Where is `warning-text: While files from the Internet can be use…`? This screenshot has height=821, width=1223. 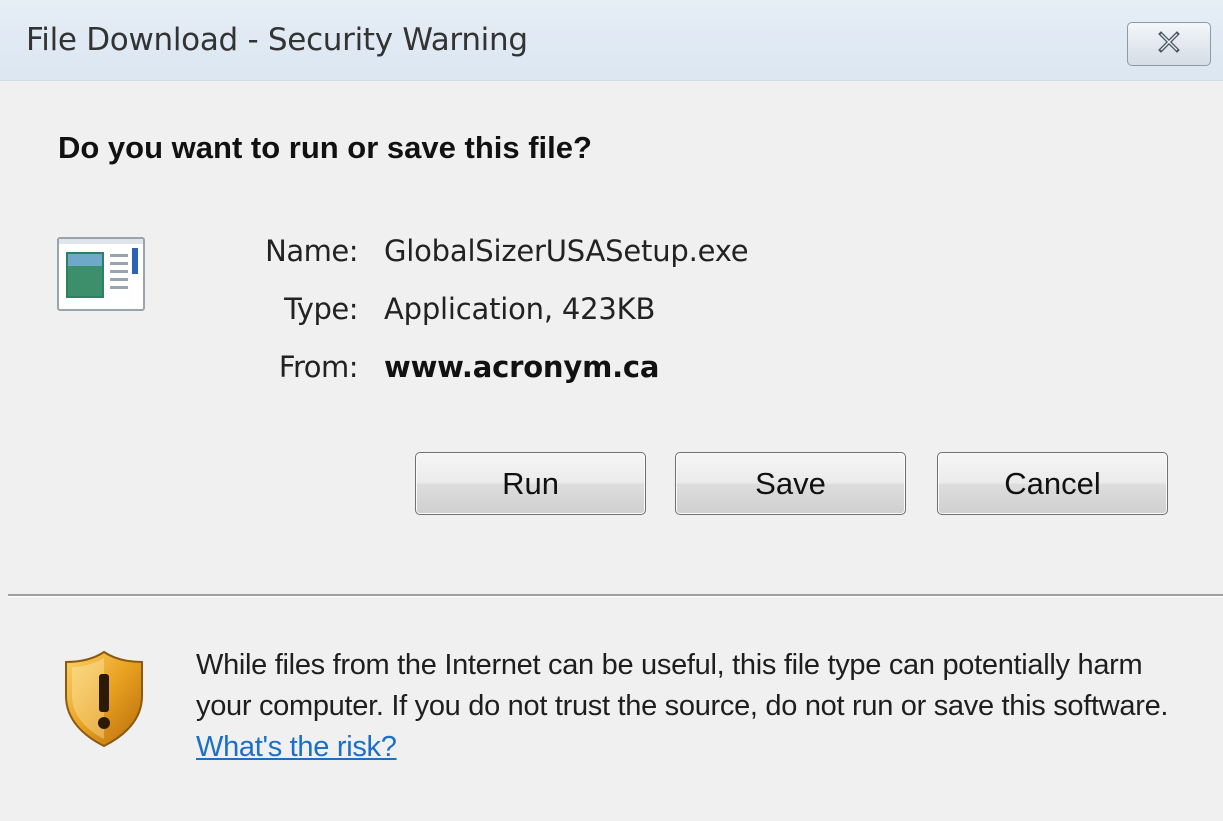 warning-text: While files from the Internet can be use… is located at coordinates (682, 685).